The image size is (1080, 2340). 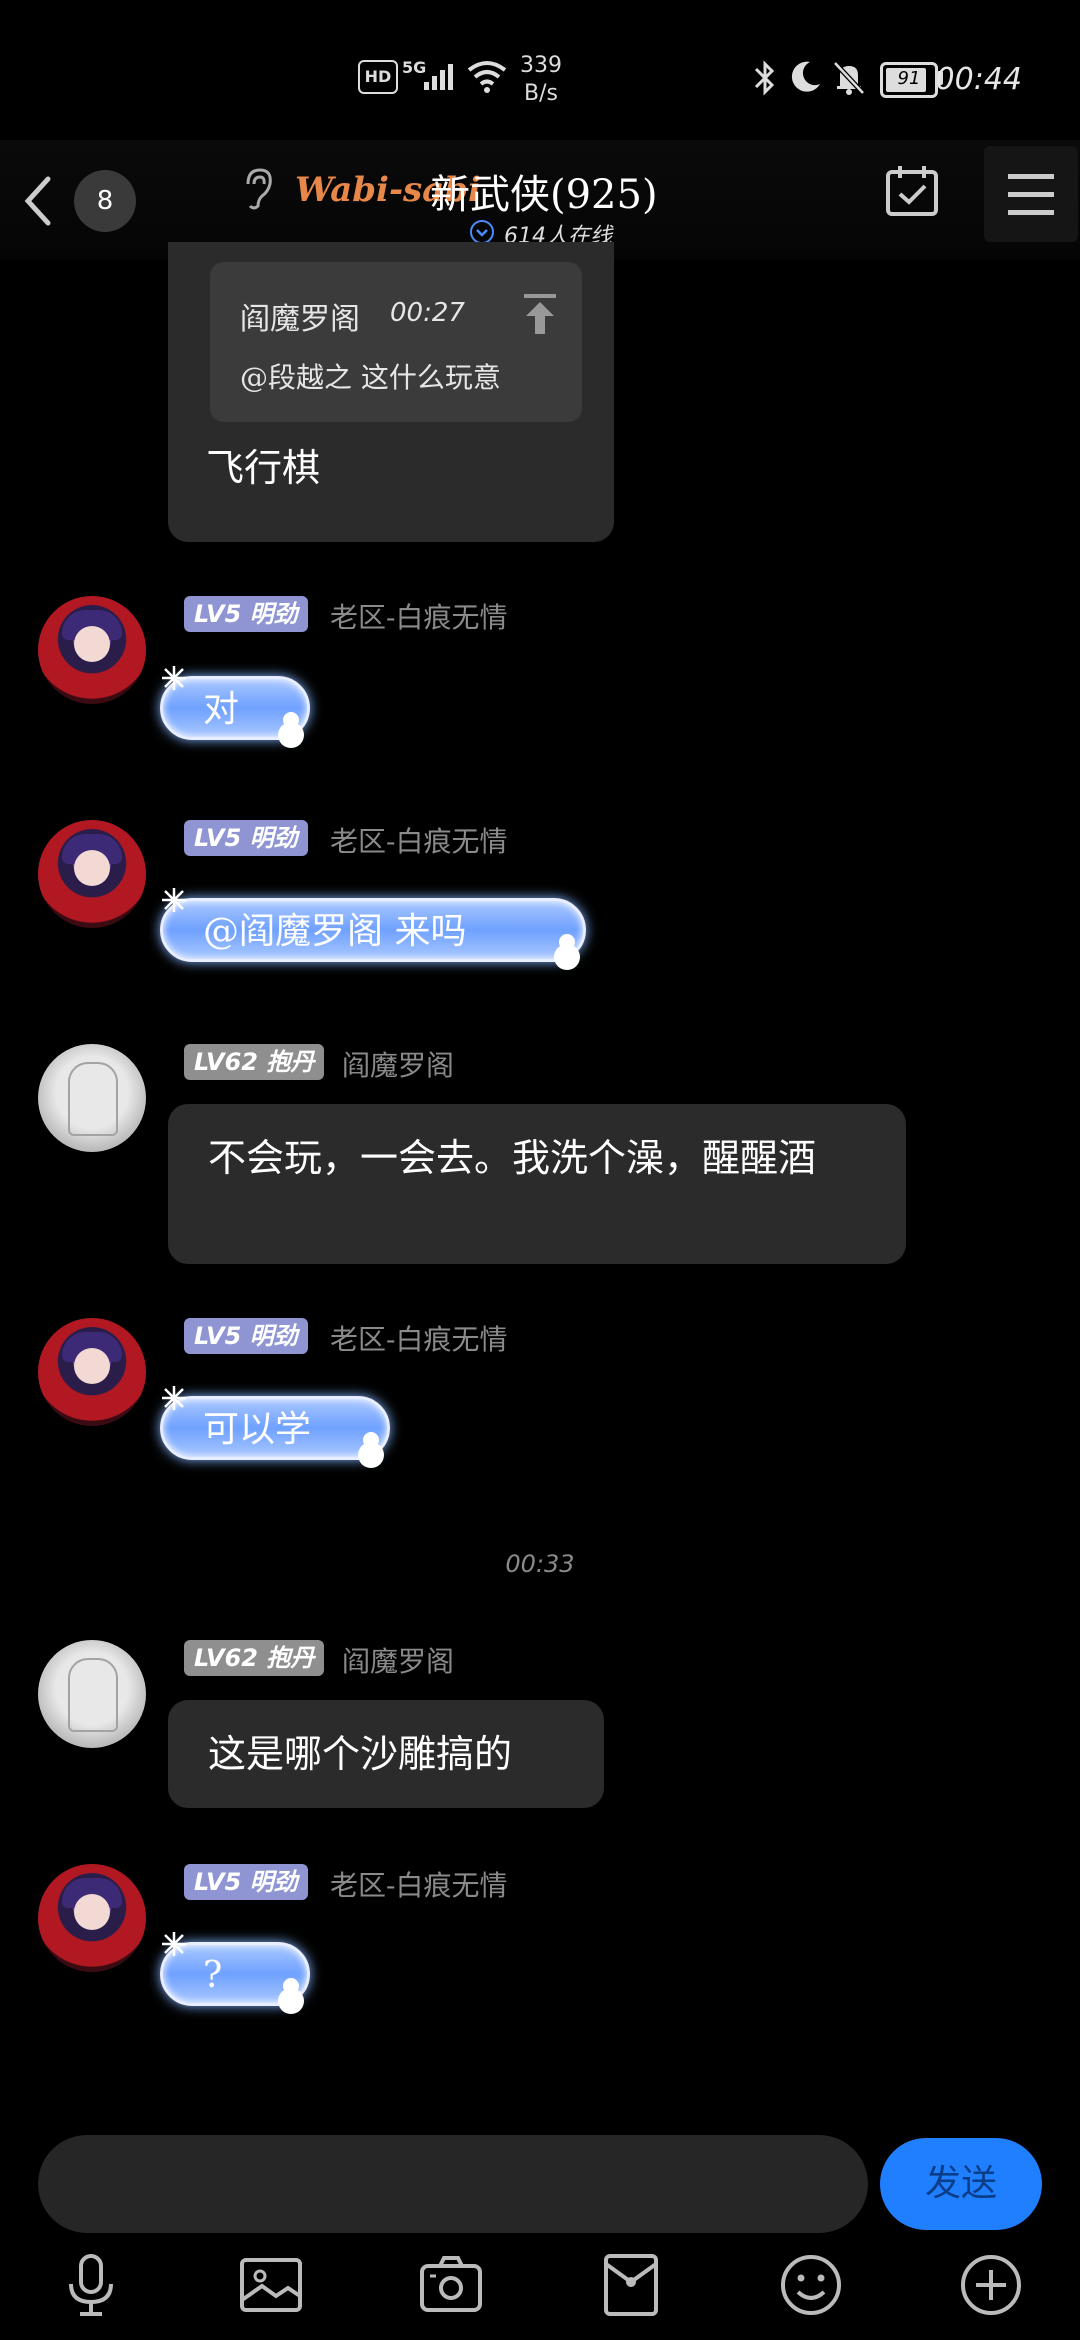 I want to click on quoted-message: 阎魔罗阁 00:27 @段越之 这什么玩意, so click(x=396, y=342).